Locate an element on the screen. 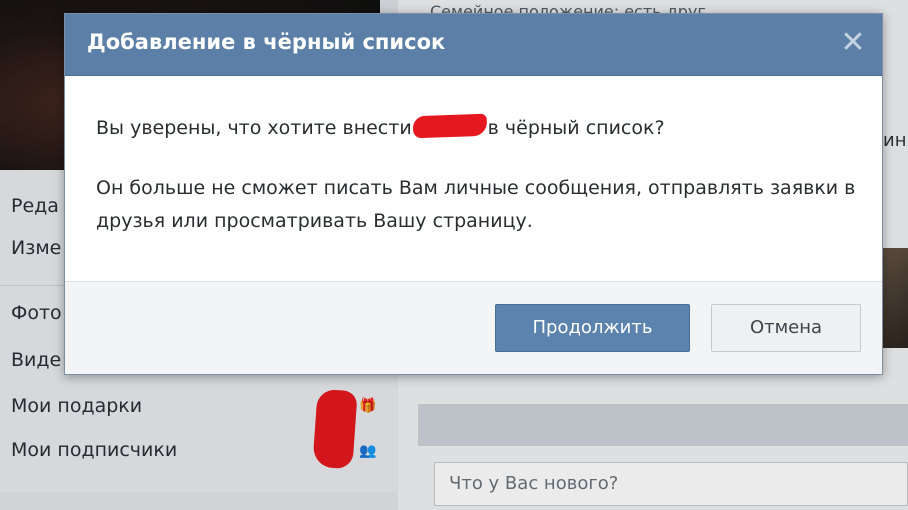 The width and height of the screenshot is (908, 510). question-text-end: в чёрный список? is located at coordinates (576, 128).